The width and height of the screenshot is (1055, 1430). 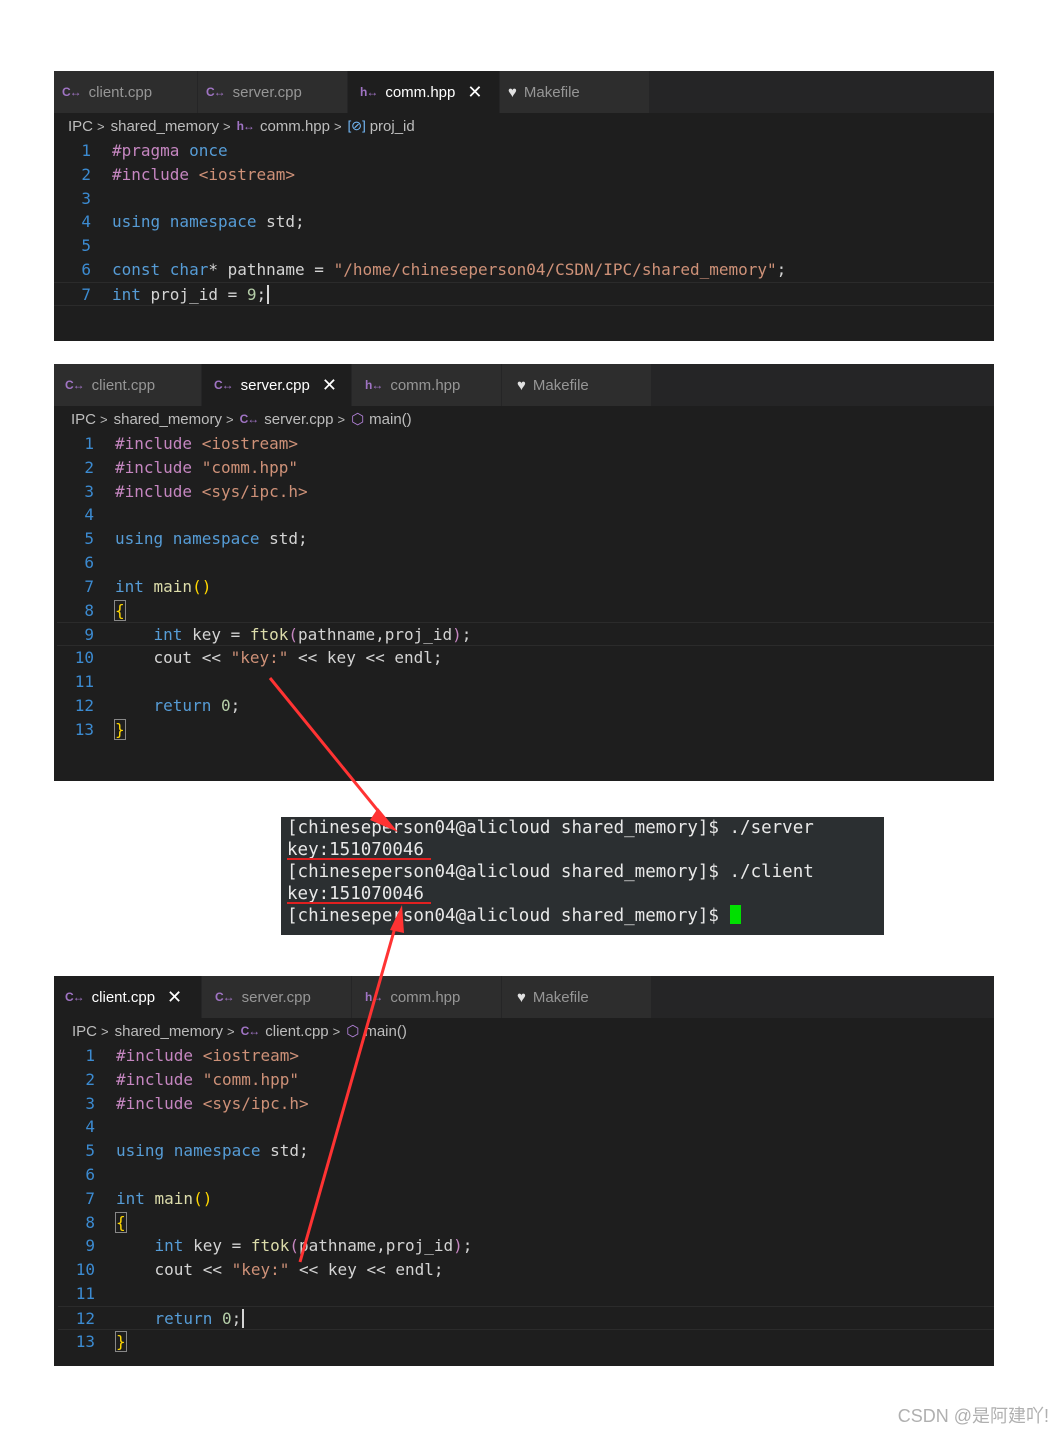 What do you see at coordinates (298, 419) in the screenshot?
I see `breadcrumb-item: server.cpp` at bounding box center [298, 419].